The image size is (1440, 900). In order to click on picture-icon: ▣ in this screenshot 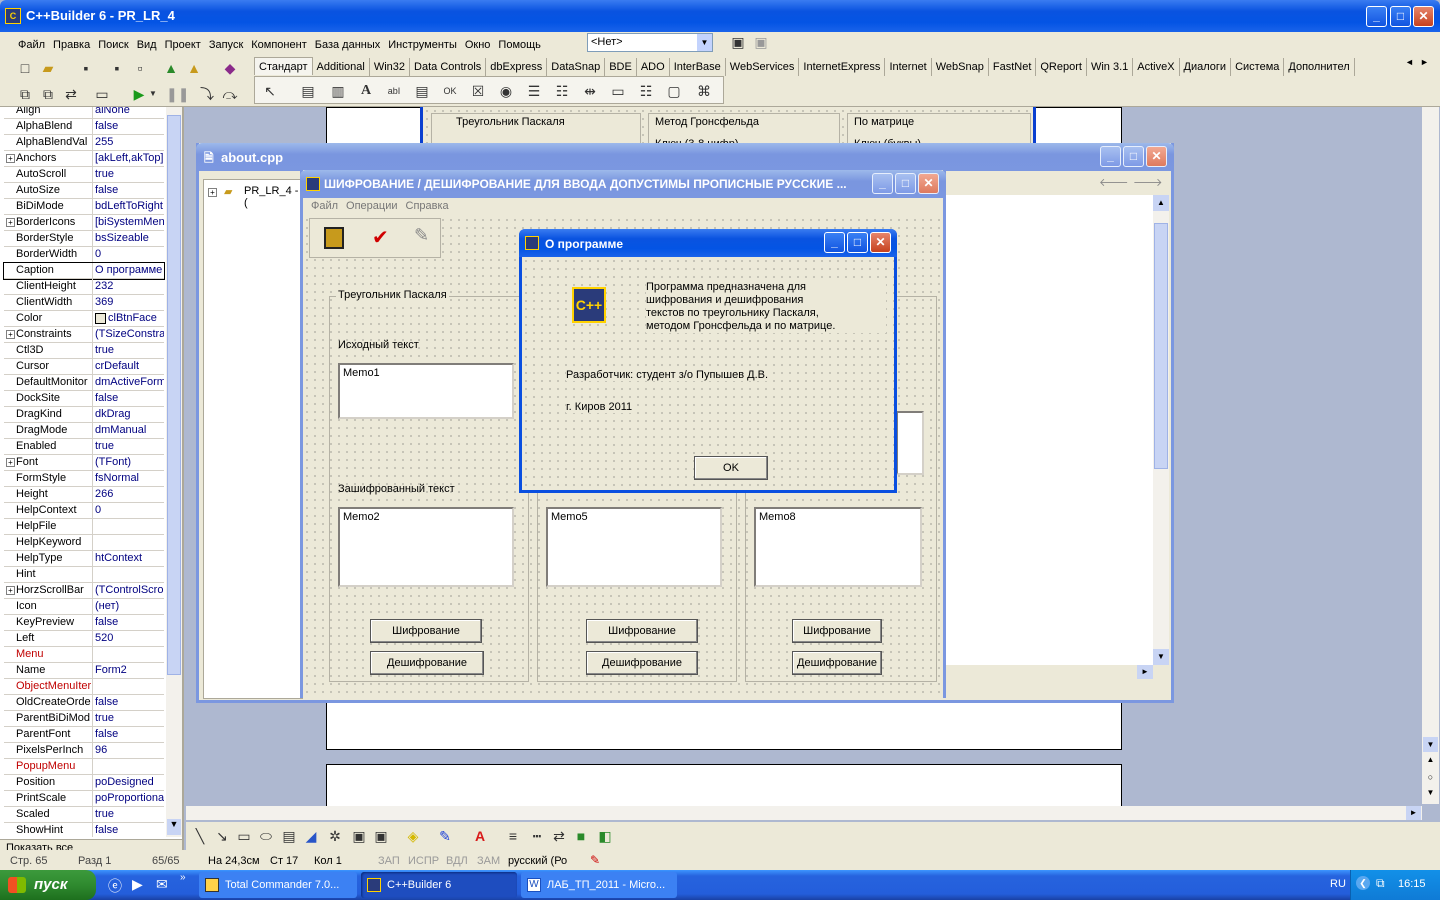, I will do `click(381, 836)`.